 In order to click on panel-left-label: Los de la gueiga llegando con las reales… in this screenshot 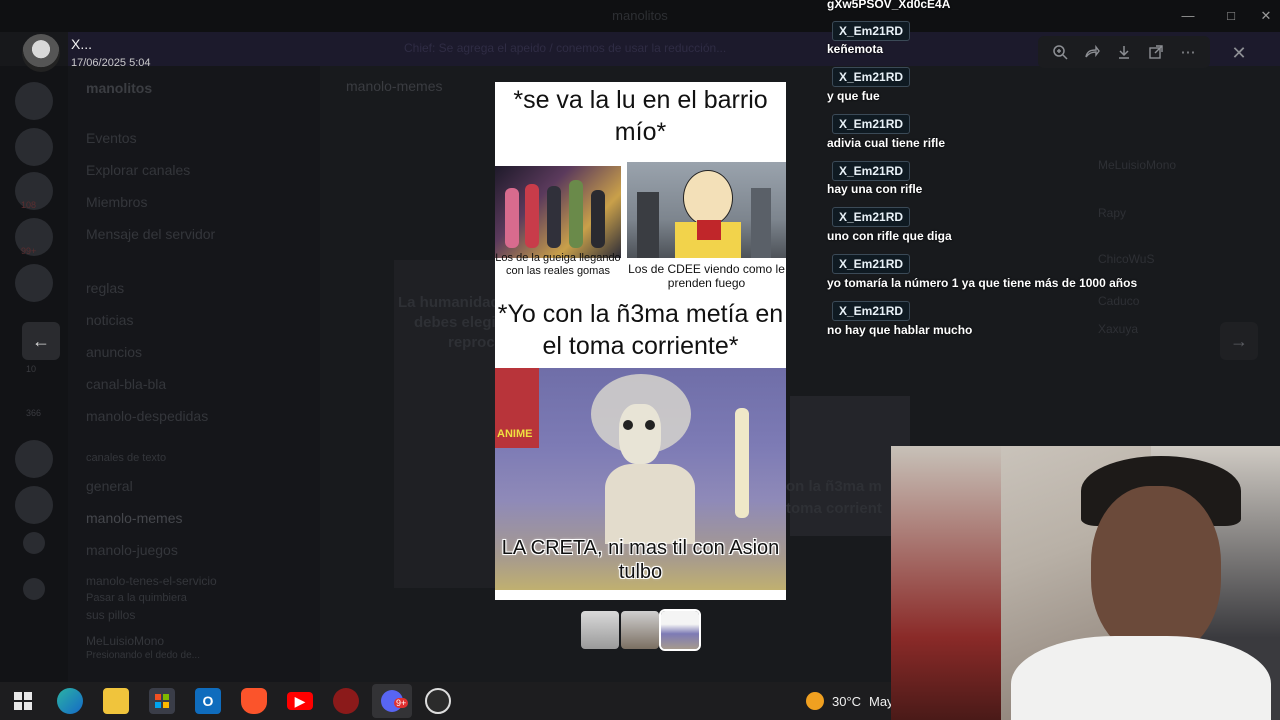, I will do `click(558, 264)`.